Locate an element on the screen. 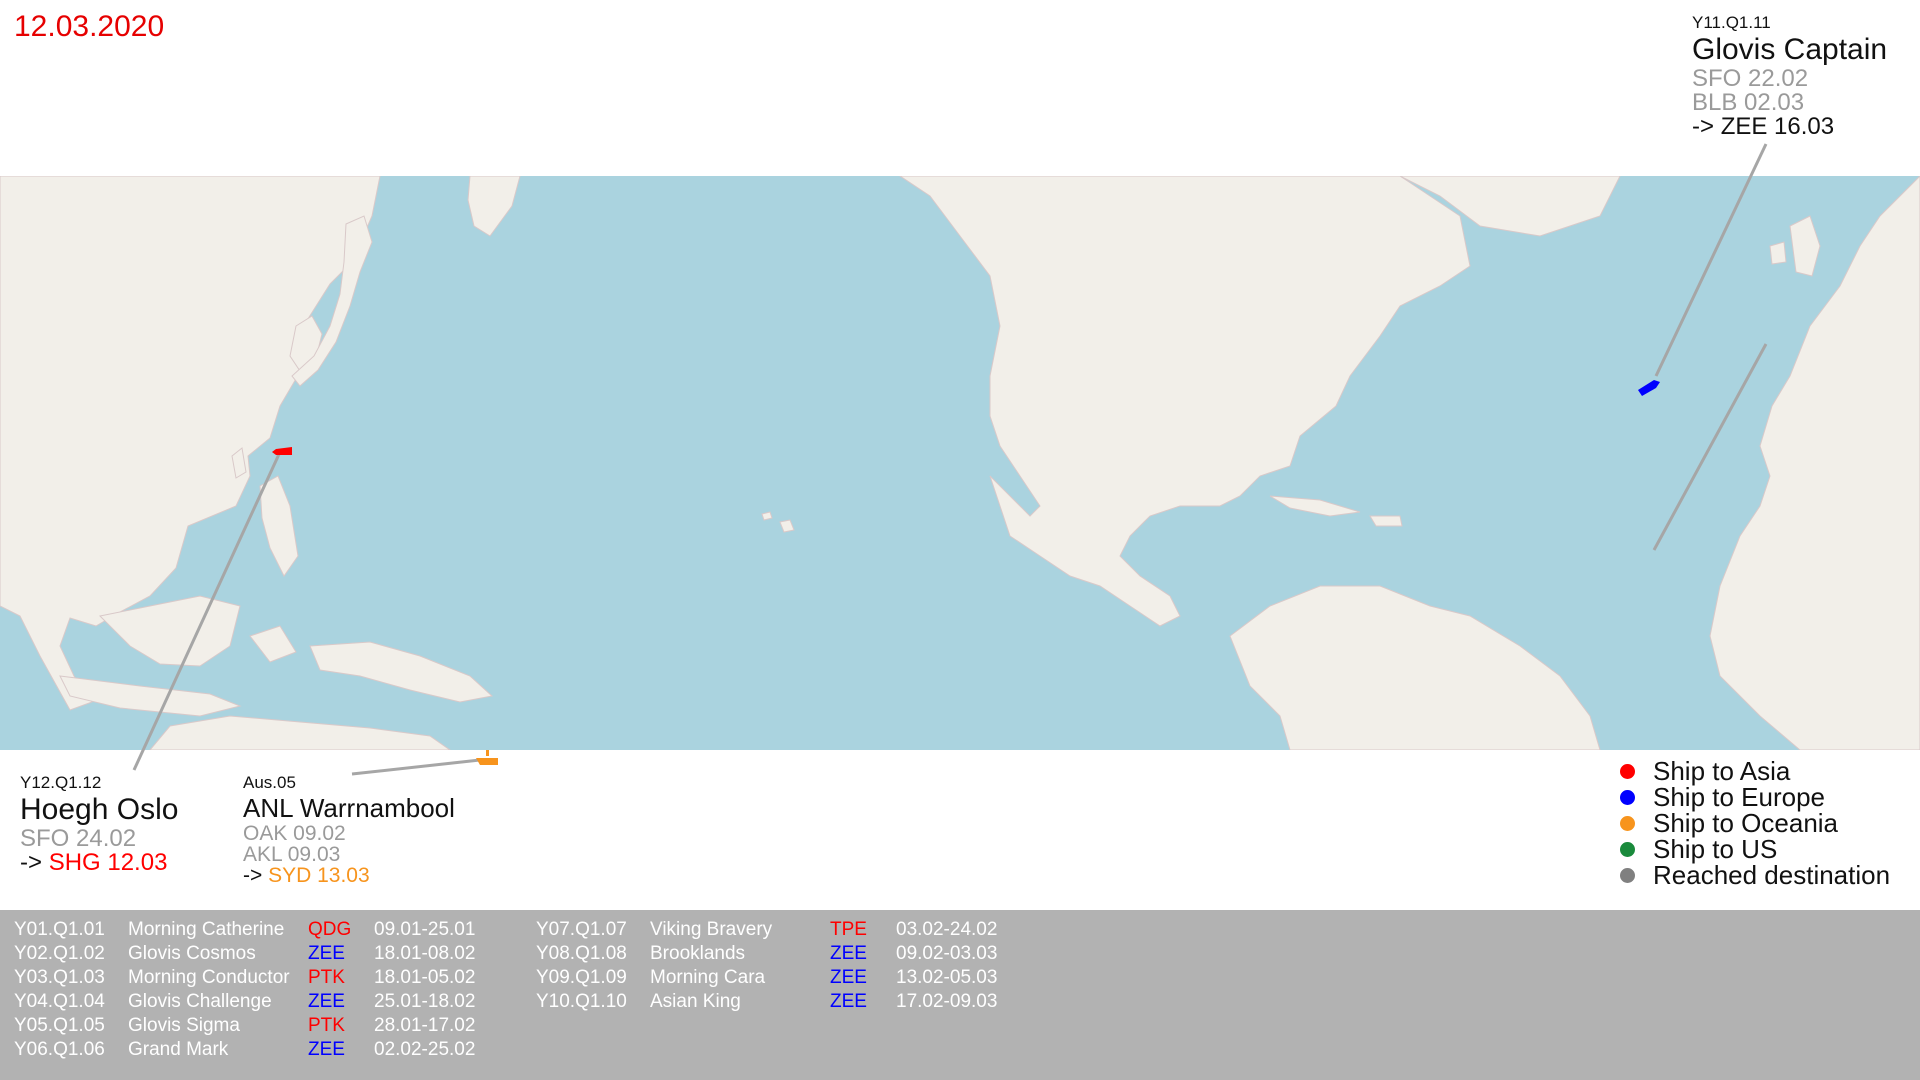 Image resolution: width=1920 pixels, height=1080 pixels. ship-code: Y03.Q1.03 is located at coordinates (59, 977).